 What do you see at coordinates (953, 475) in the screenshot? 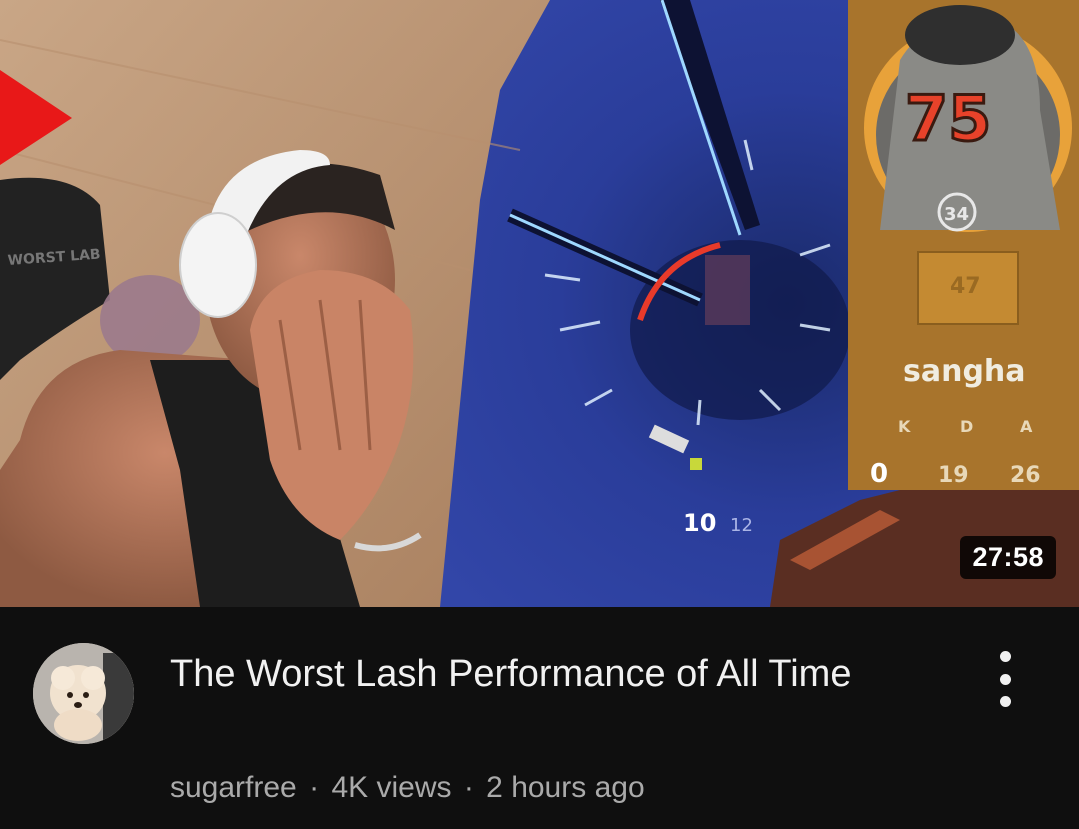
I see `kda-deaths: 19` at bounding box center [953, 475].